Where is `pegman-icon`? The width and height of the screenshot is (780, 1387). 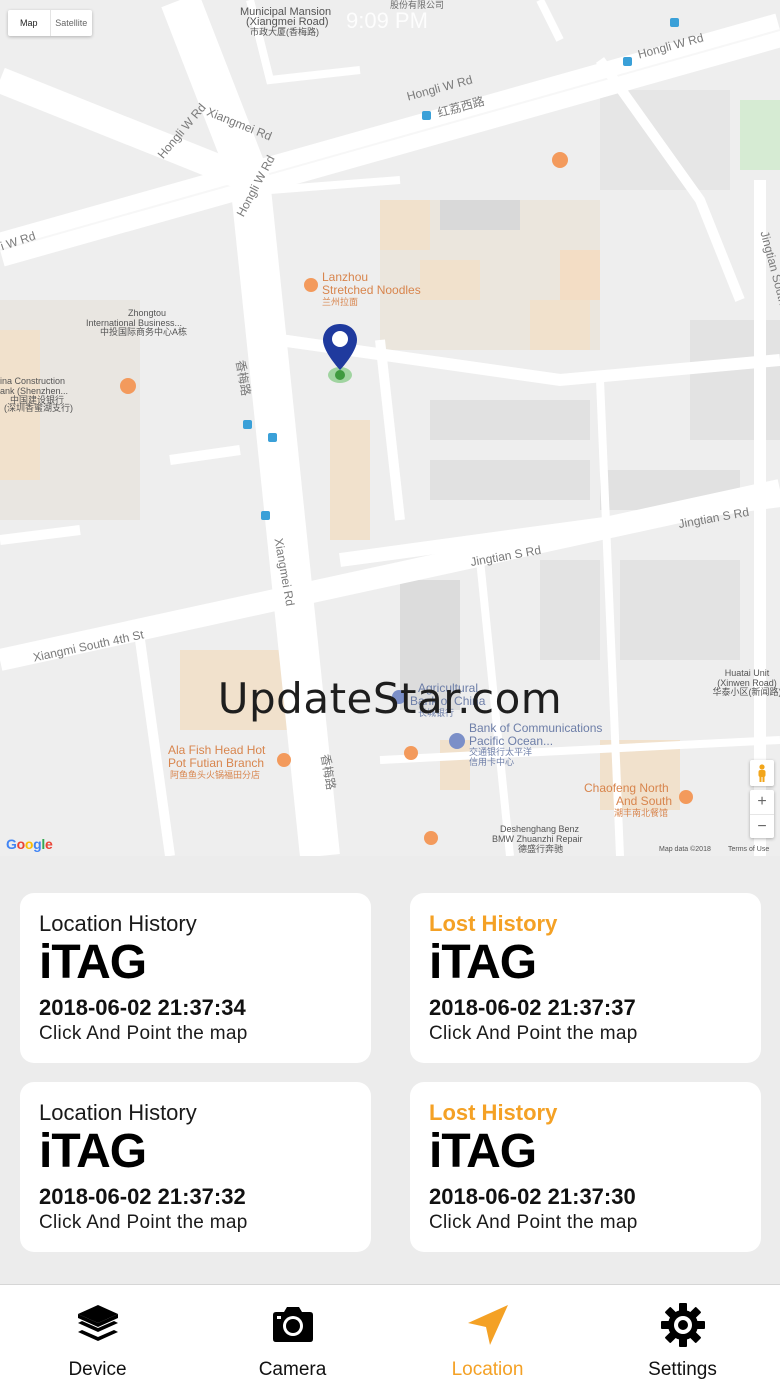 pegman-icon is located at coordinates (762, 773).